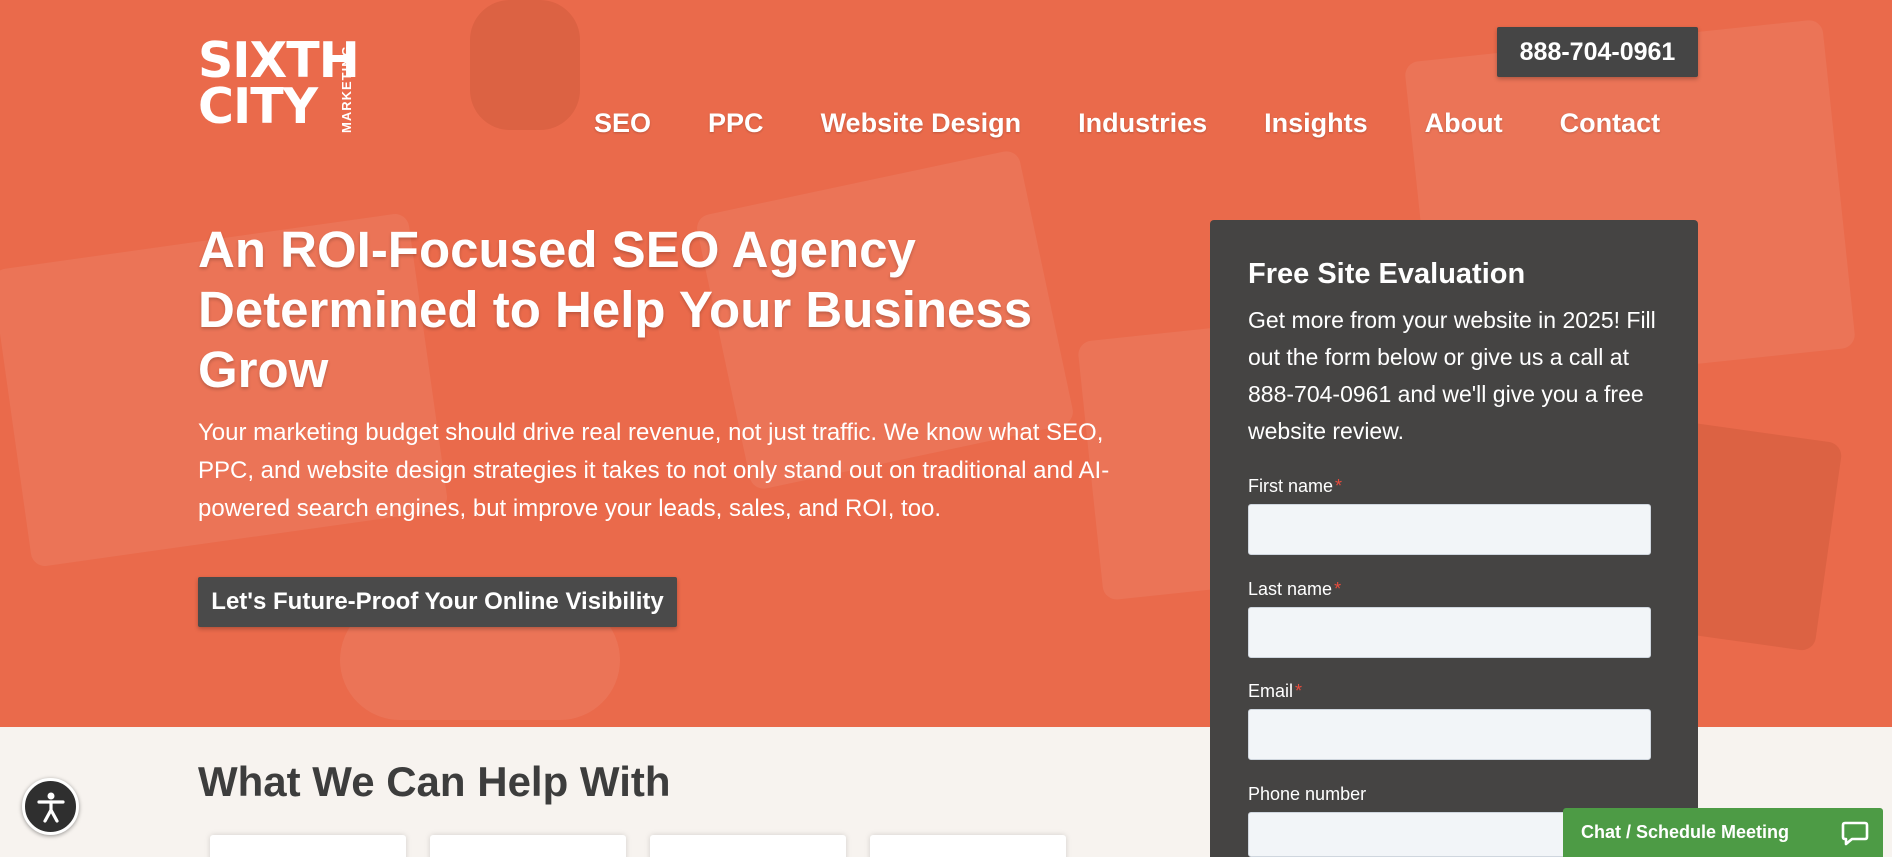  What do you see at coordinates (1597, 52) in the screenshot?
I see `phone-button: 888-704-0961` at bounding box center [1597, 52].